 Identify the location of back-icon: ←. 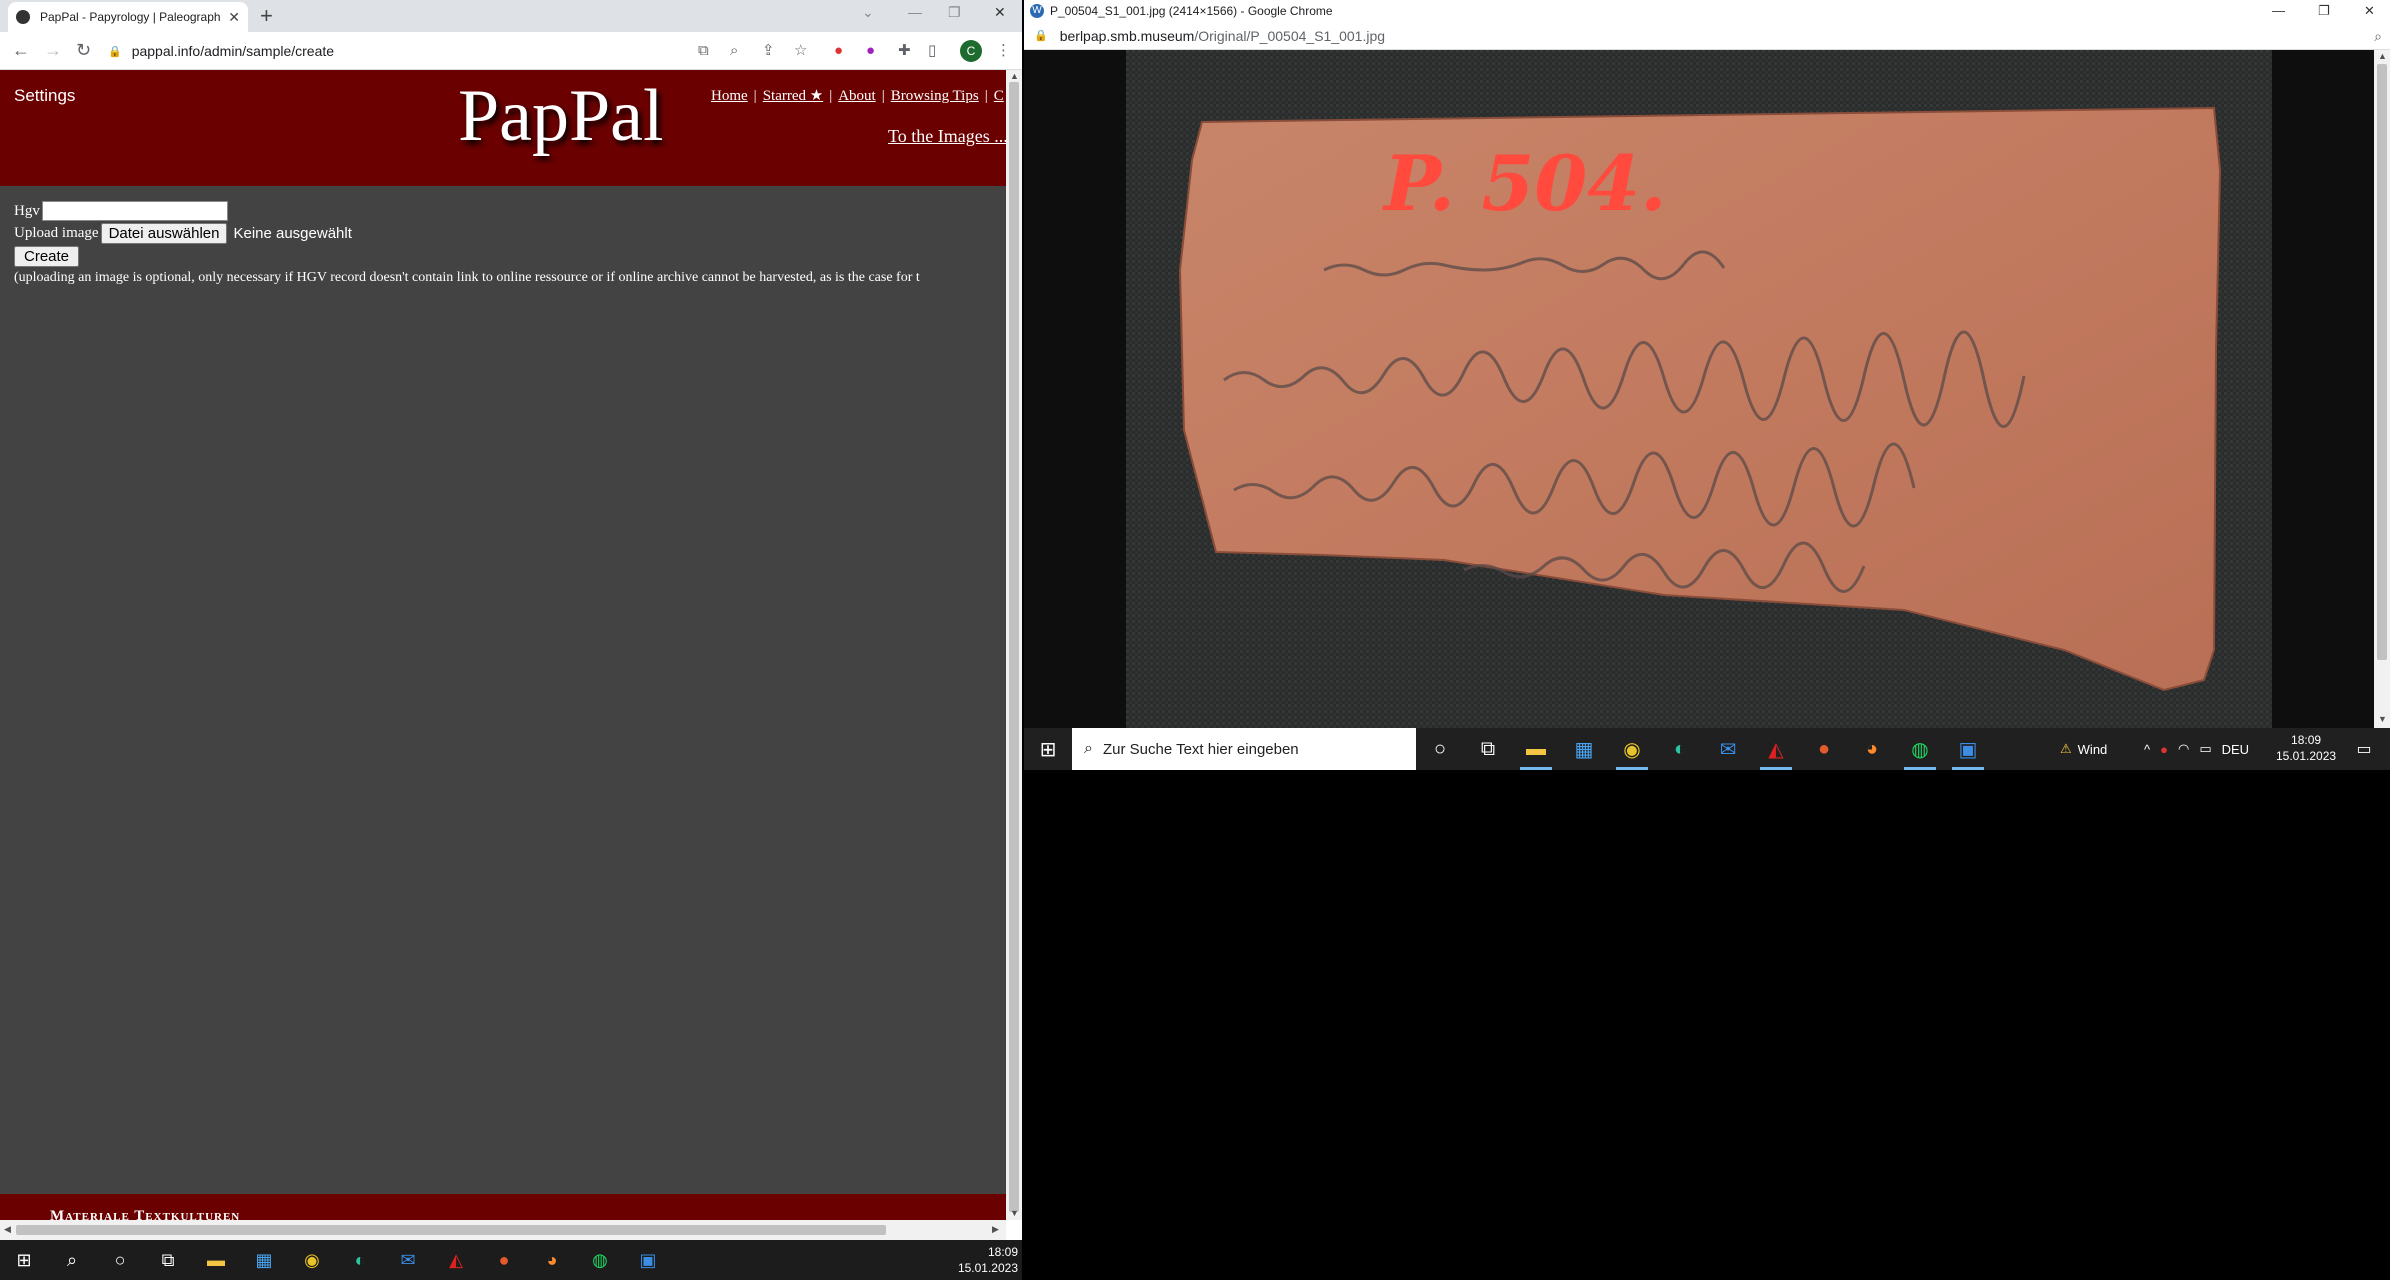
(21, 50).